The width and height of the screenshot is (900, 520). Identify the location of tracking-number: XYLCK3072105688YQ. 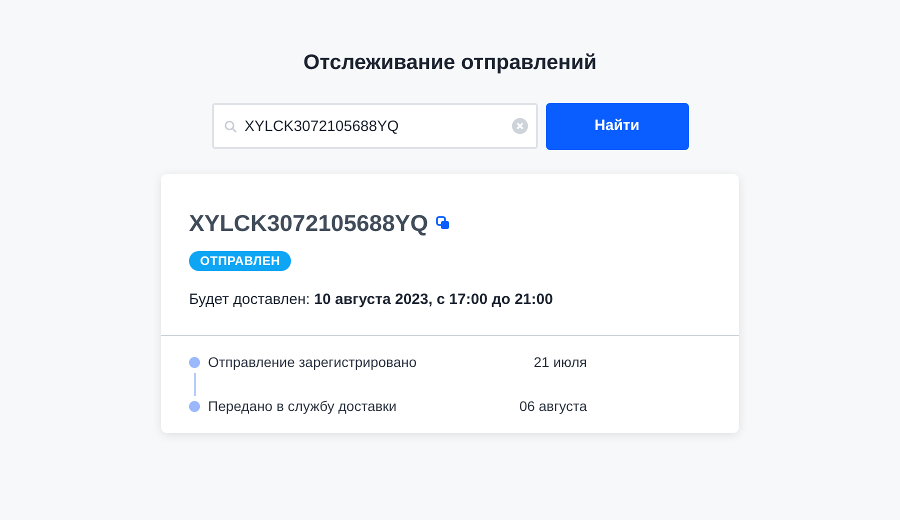
(308, 223).